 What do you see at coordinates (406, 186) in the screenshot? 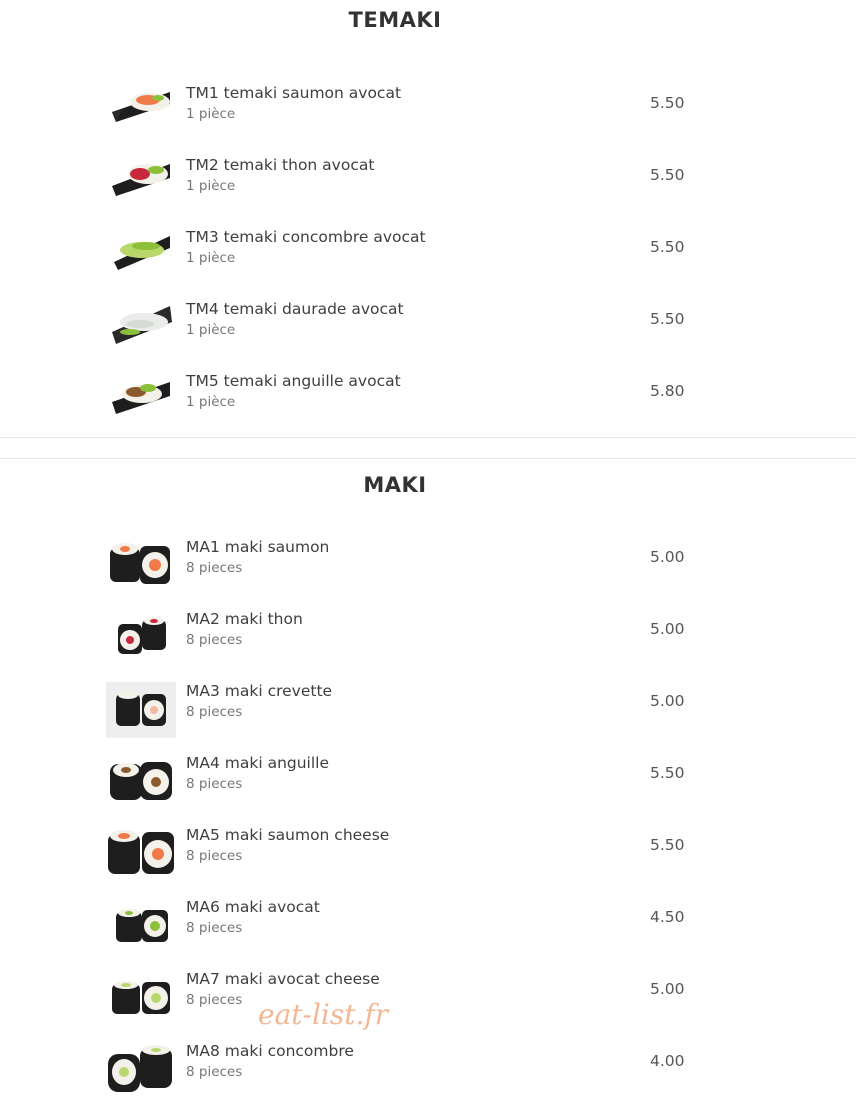
I see `menu-item-tm2: TM2 temaki thon avocat 1 pièce 5.50` at bounding box center [406, 186].